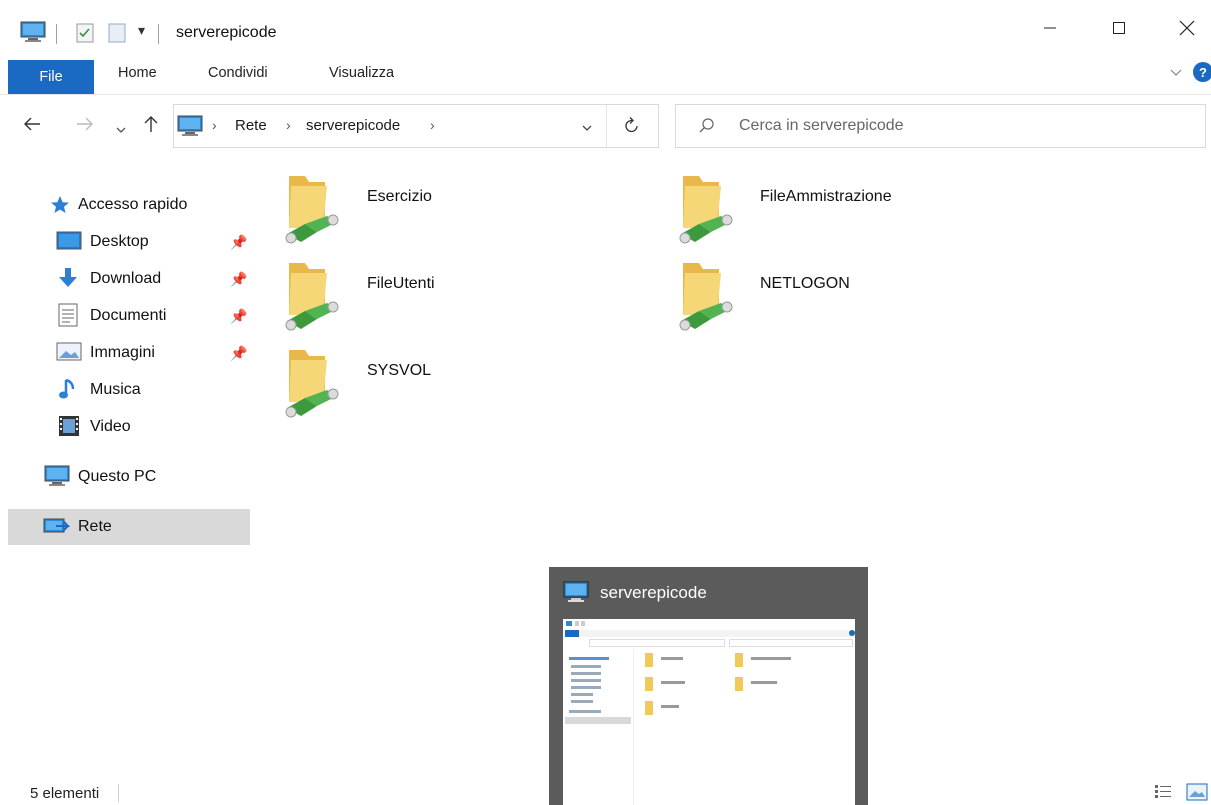 Image resolution: width=1211 pixels, height=805 pixels. Describe the element at coordinates (598, 720) in the screenshot. I see `mini-sidebar-selected` at that location.